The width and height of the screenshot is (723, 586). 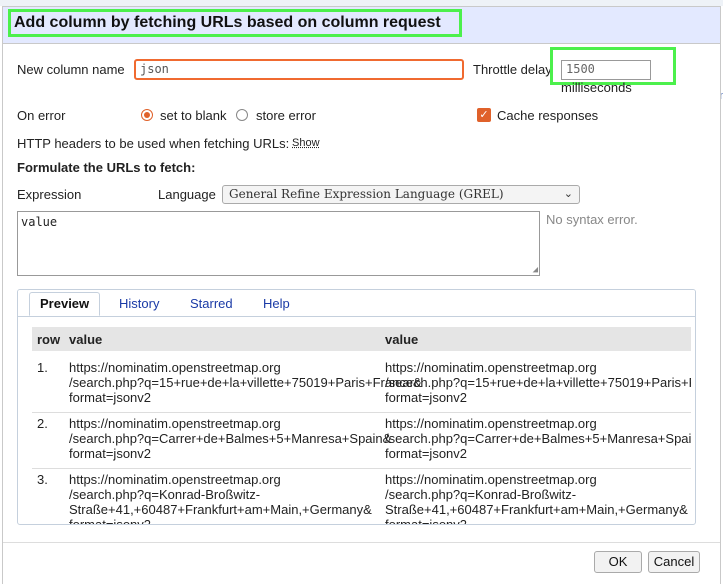 What do you see at coordinates (361, 339) in the screenshot?
I see `table-header: row value value` at bounding box center [361, 339].